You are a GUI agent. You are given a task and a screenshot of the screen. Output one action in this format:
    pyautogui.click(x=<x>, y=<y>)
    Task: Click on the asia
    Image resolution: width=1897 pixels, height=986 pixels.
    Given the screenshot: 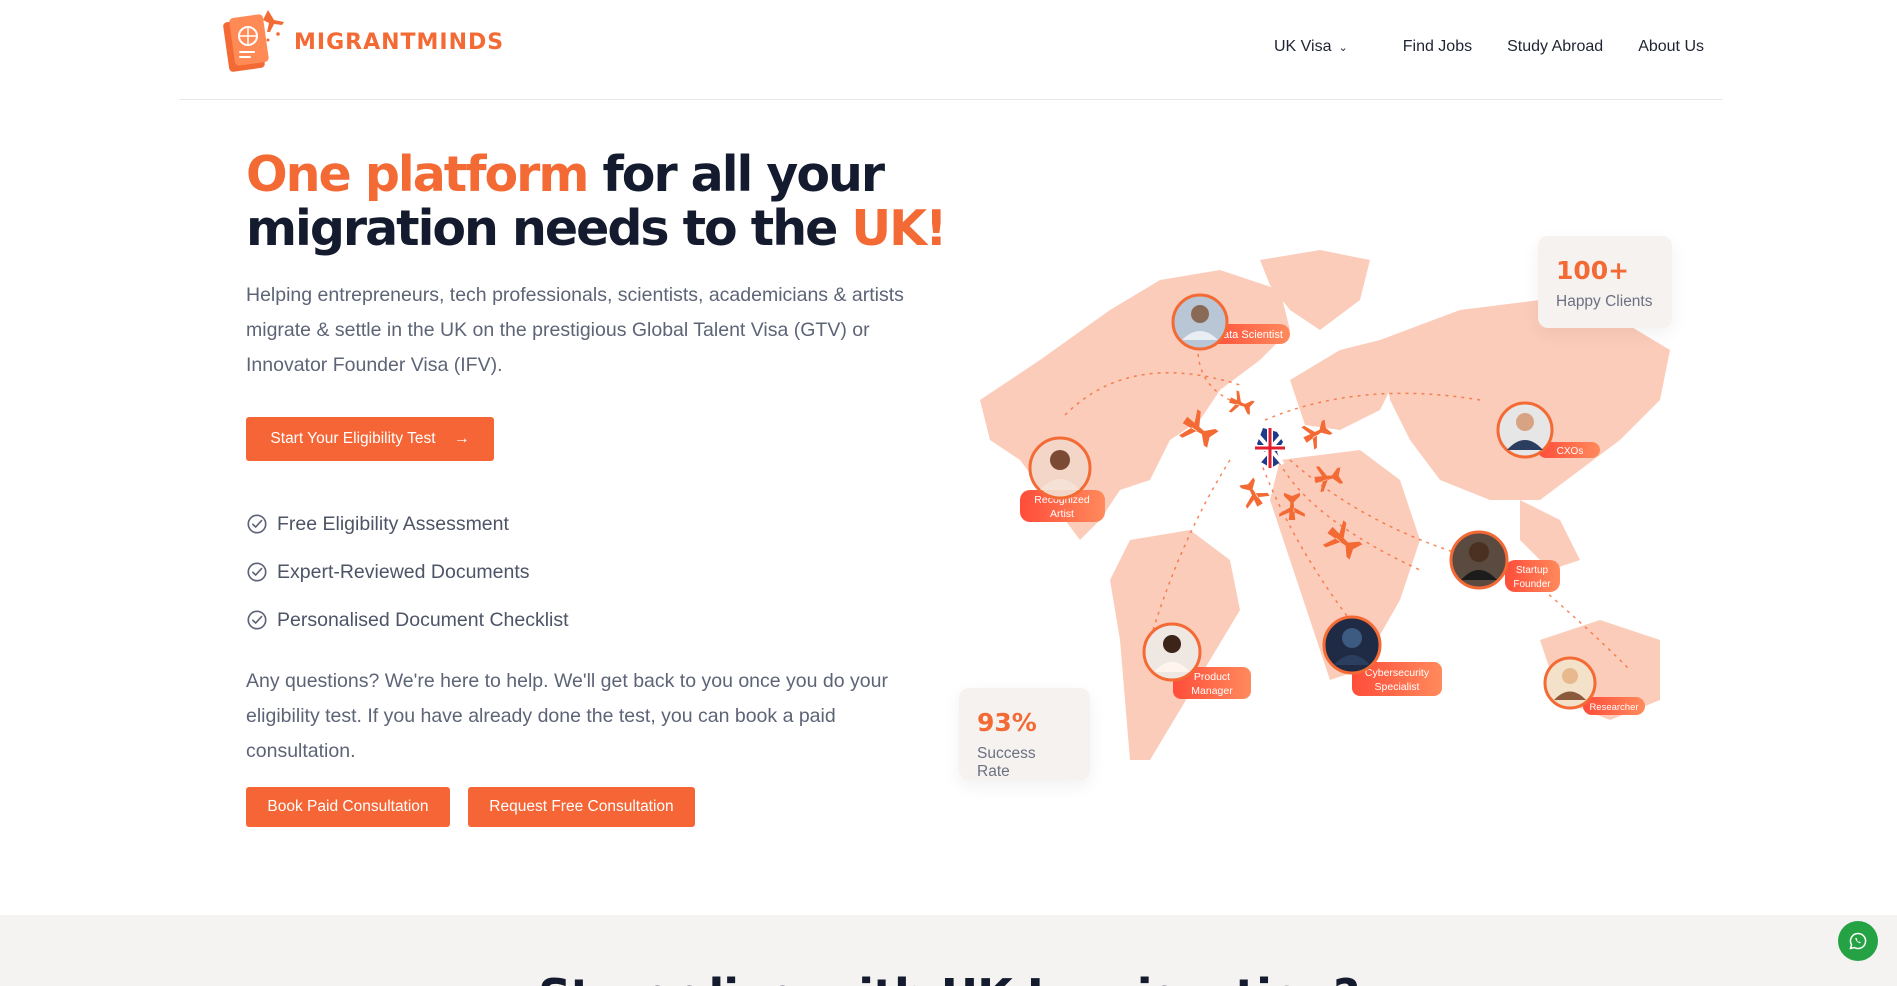 What is the action you would take?
    pyautogui.click(x=1525, y=400)
    